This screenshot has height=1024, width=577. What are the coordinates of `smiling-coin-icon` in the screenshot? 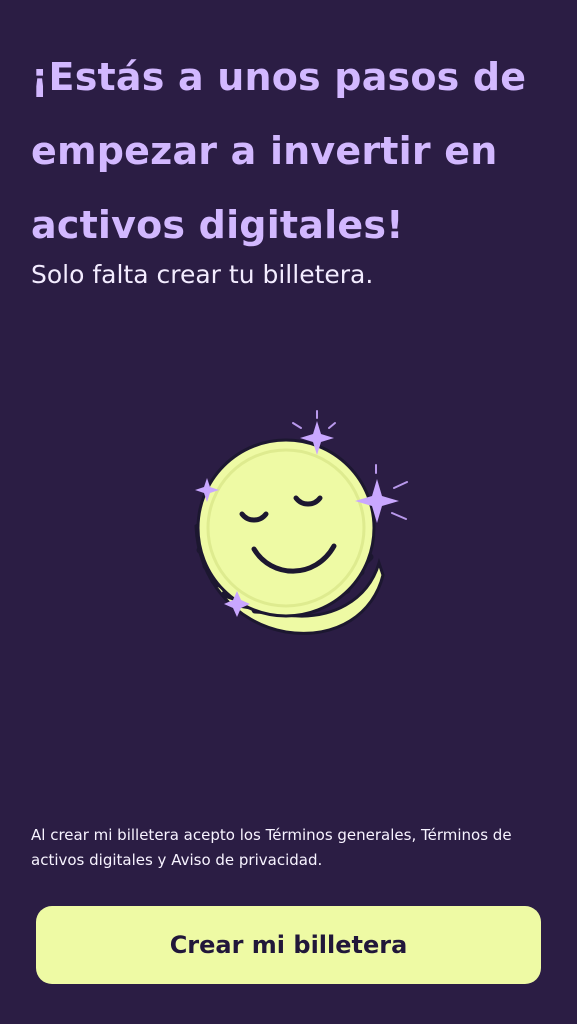 It's located at (295, 532).